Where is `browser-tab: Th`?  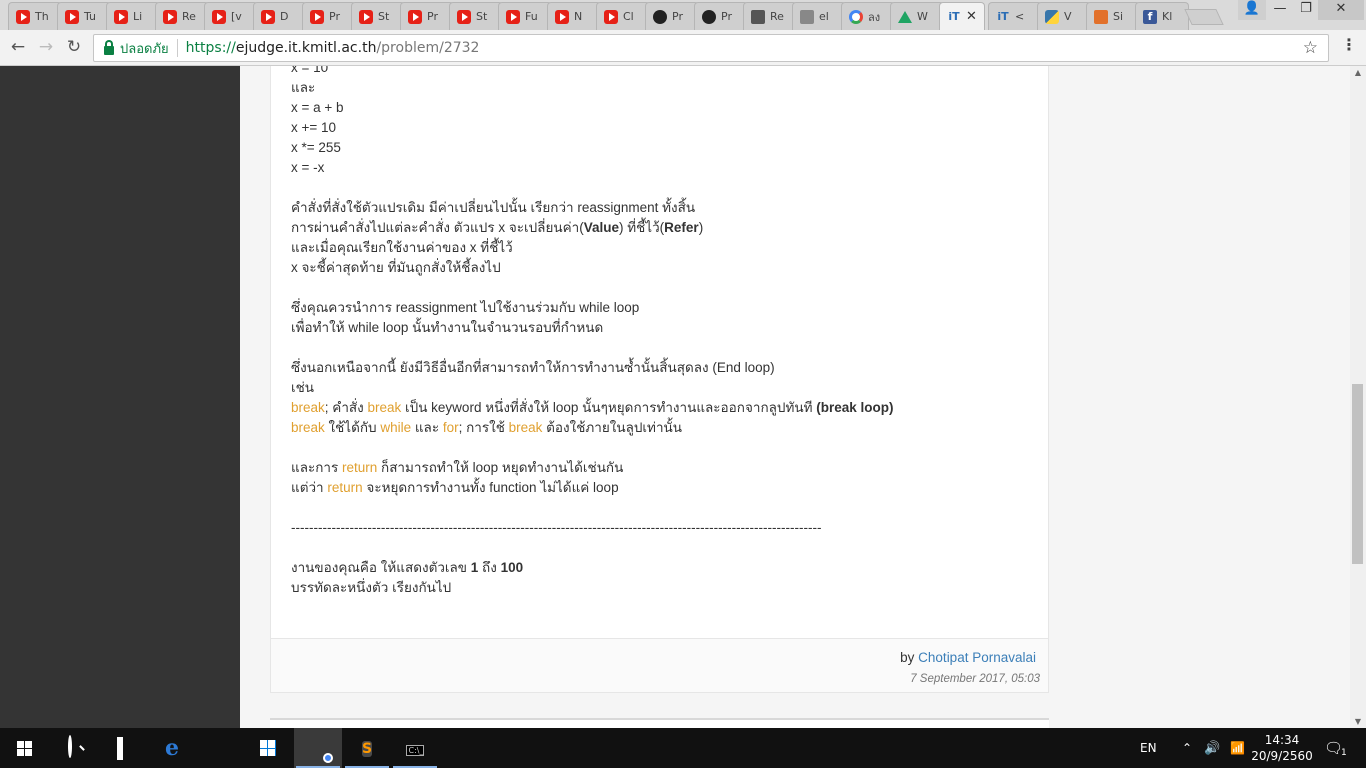 browser-tab: Th is located at coordinates (35, 16).